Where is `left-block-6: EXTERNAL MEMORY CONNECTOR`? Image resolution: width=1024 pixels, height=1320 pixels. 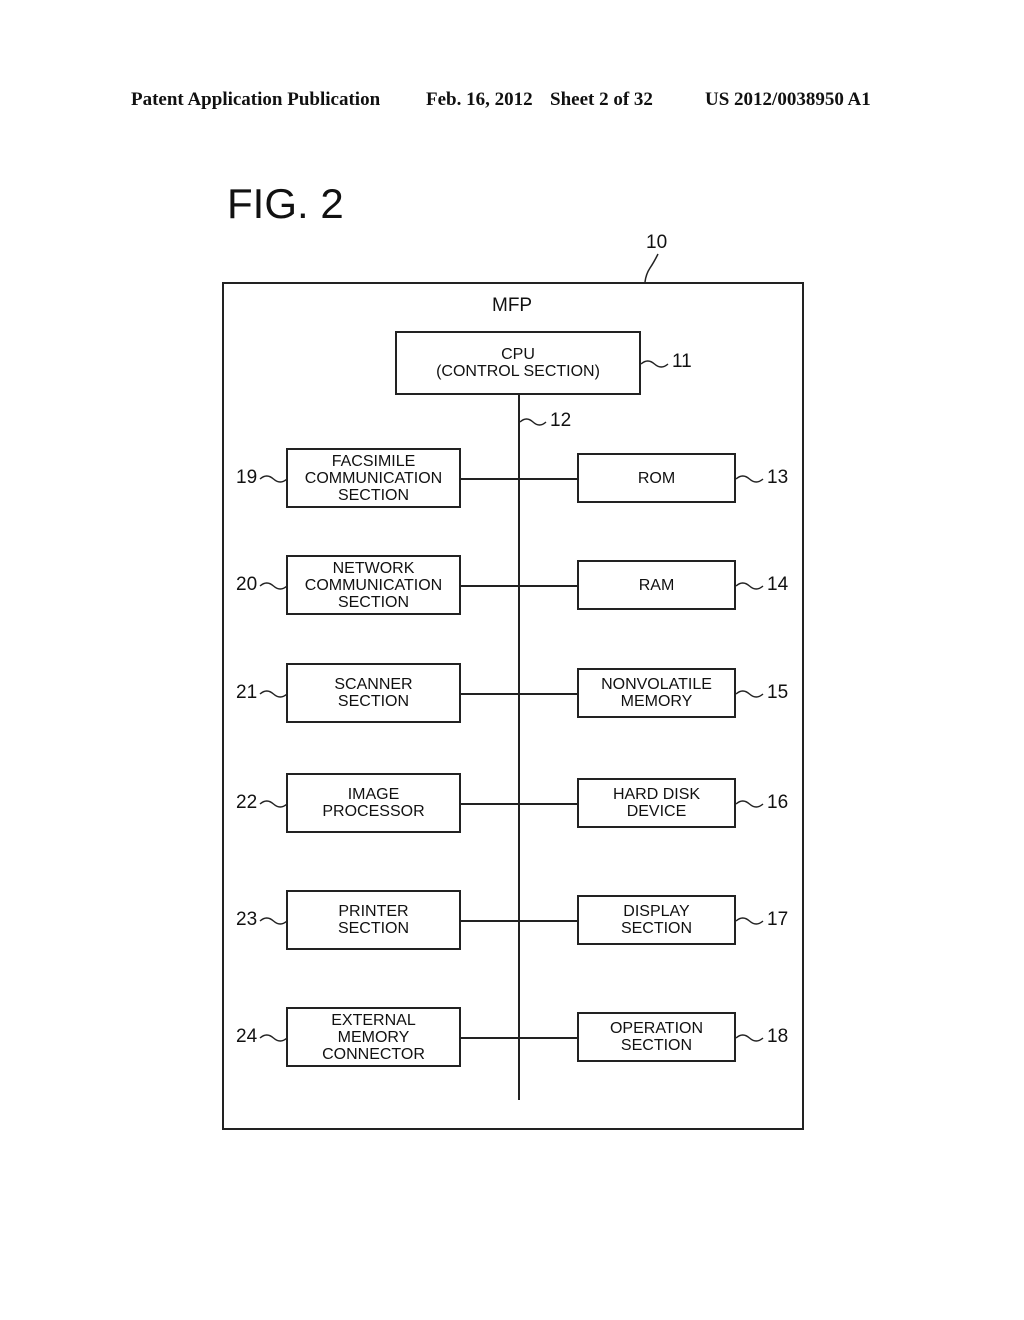 left-block-6: EXTERNAL MEMORY CONNECTOR is located at coordinates (373, 1037).